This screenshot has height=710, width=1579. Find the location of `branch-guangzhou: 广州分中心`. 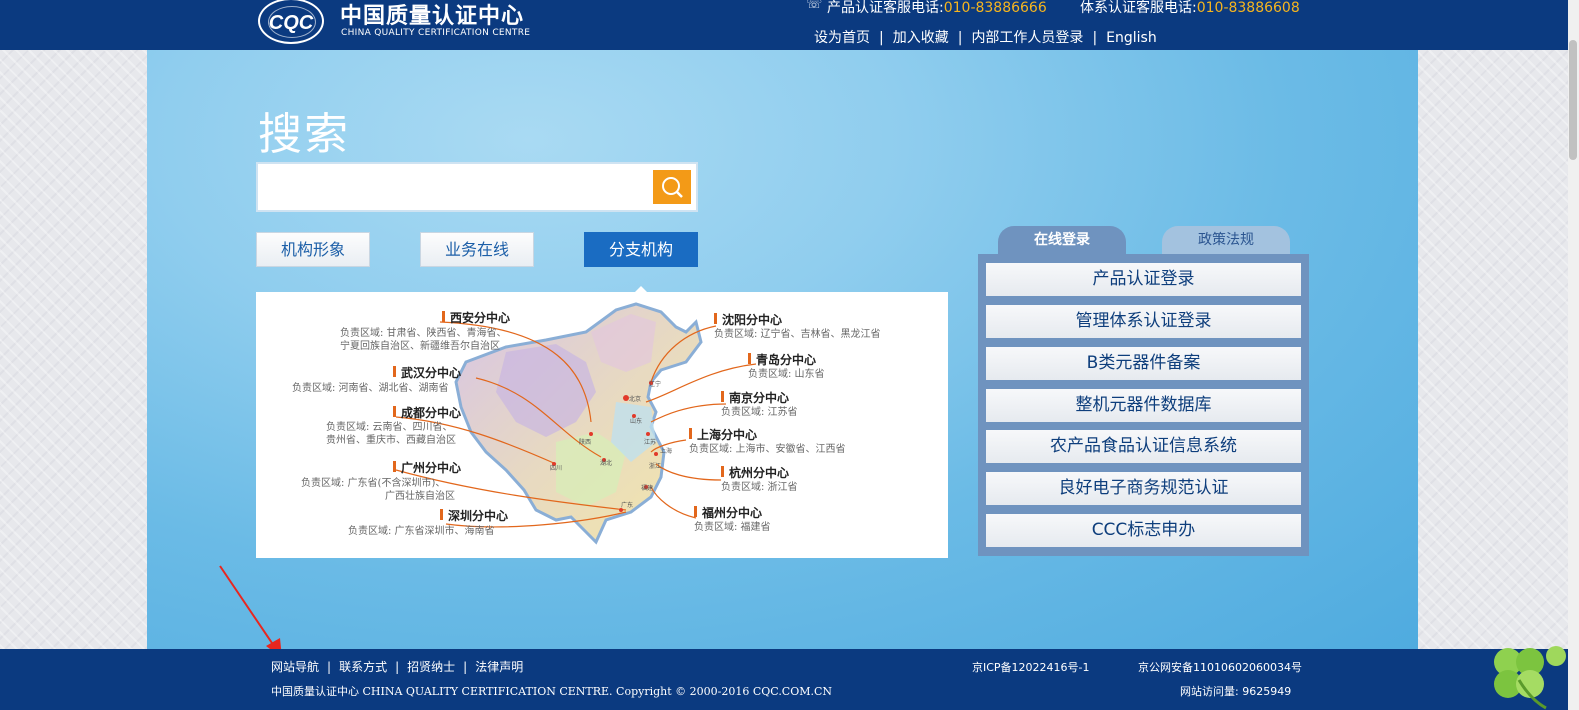

branch-guangzhou: 广州分中心 is located at coordinates (427, 467).